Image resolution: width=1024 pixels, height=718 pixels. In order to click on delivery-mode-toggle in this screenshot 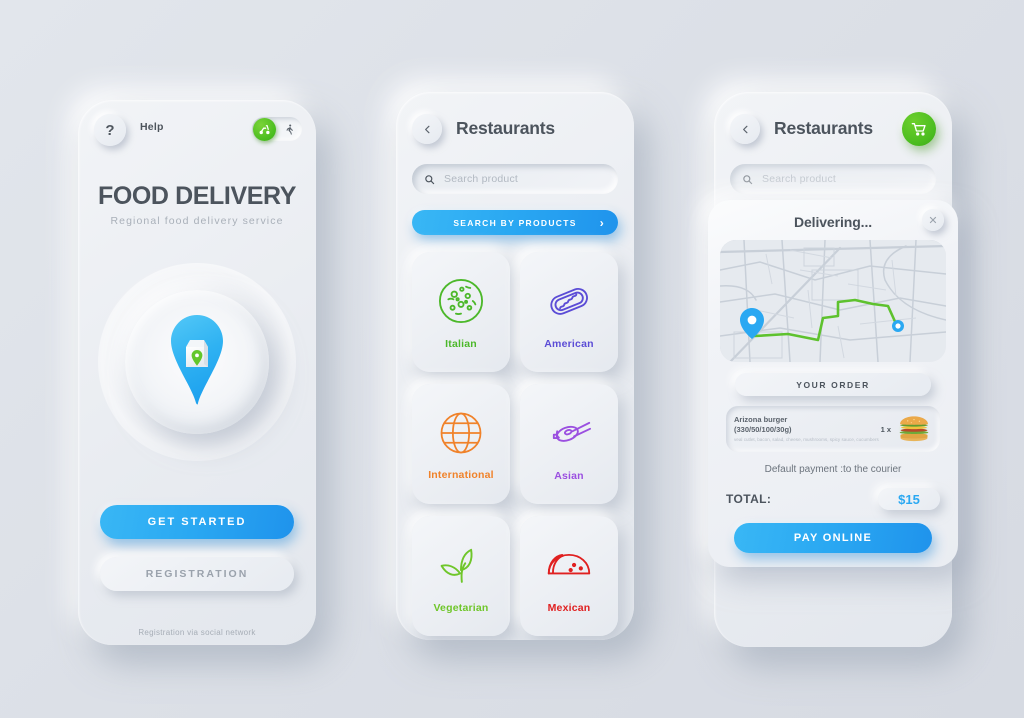, I will do `click(277, 129)`.